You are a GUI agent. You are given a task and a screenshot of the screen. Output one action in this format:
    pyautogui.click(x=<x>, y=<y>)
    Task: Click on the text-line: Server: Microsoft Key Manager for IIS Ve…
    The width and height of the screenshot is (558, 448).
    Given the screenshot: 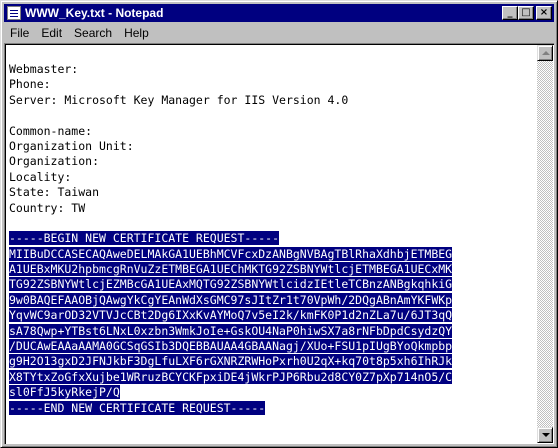 What is the action you would take?
    pyautogui.click(x=272, y=100)
    